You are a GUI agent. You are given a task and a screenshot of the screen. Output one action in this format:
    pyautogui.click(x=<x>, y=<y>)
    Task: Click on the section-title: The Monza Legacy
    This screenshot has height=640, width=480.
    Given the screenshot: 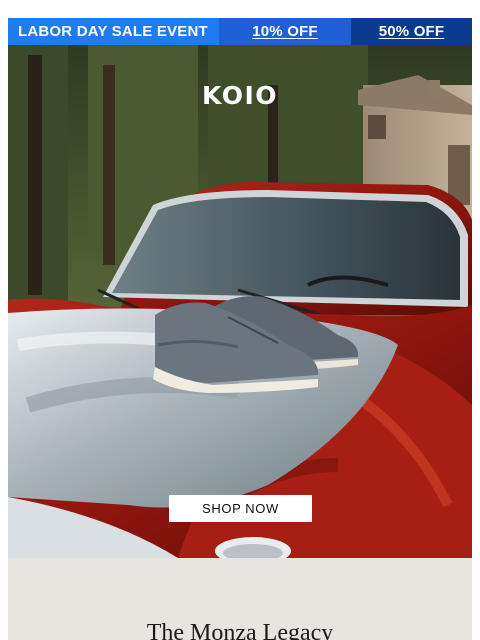 What is the action you would take?
    pyautogui.click(x=240, y=630)
    